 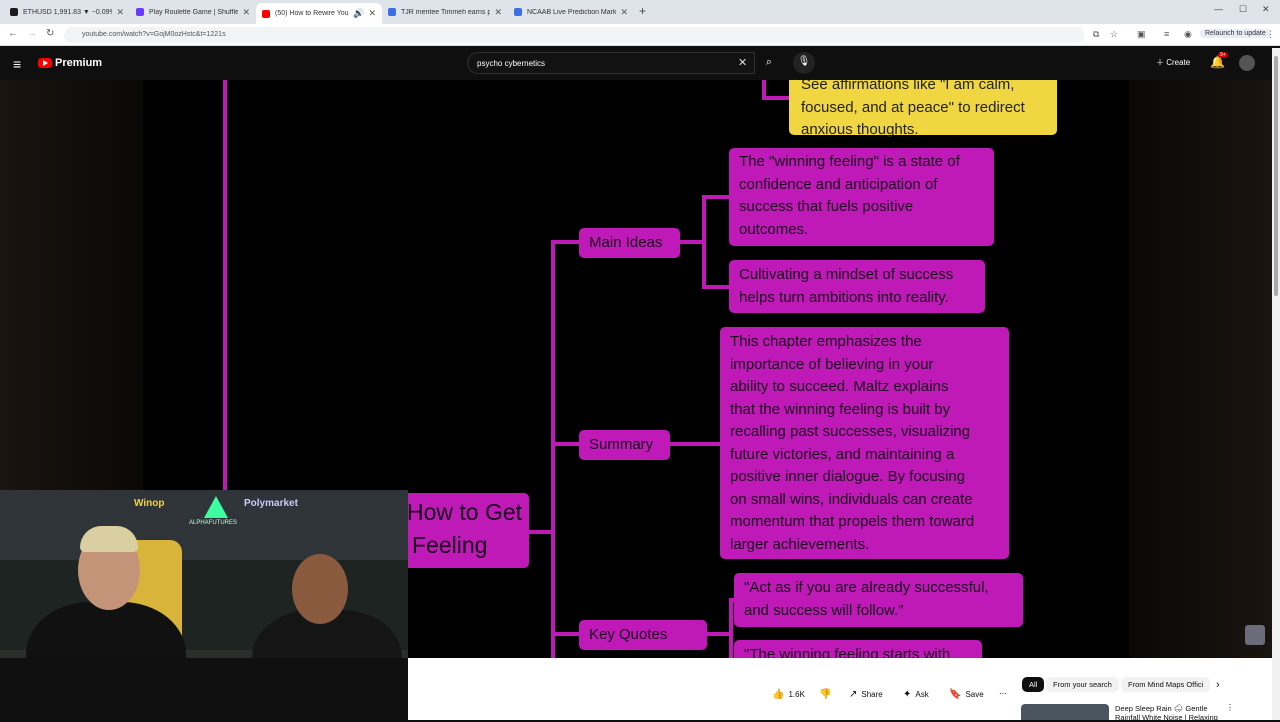 I want to click on key-quote-2: "The winning feeling starts with, so click(x=858, y=649).